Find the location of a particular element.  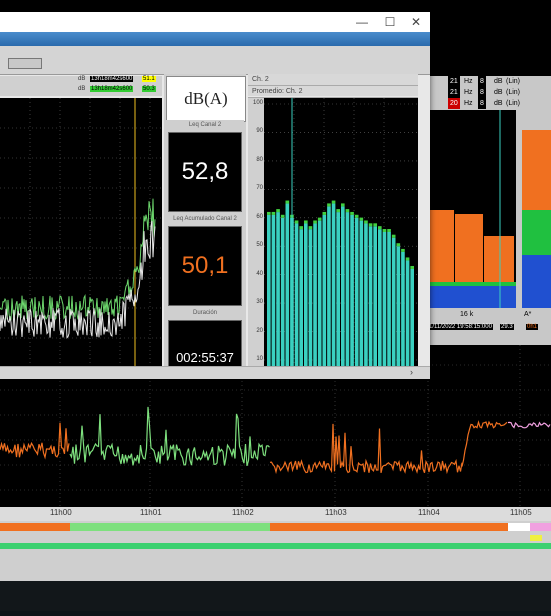

minimize-button: — is located at coordinates (362, 22).